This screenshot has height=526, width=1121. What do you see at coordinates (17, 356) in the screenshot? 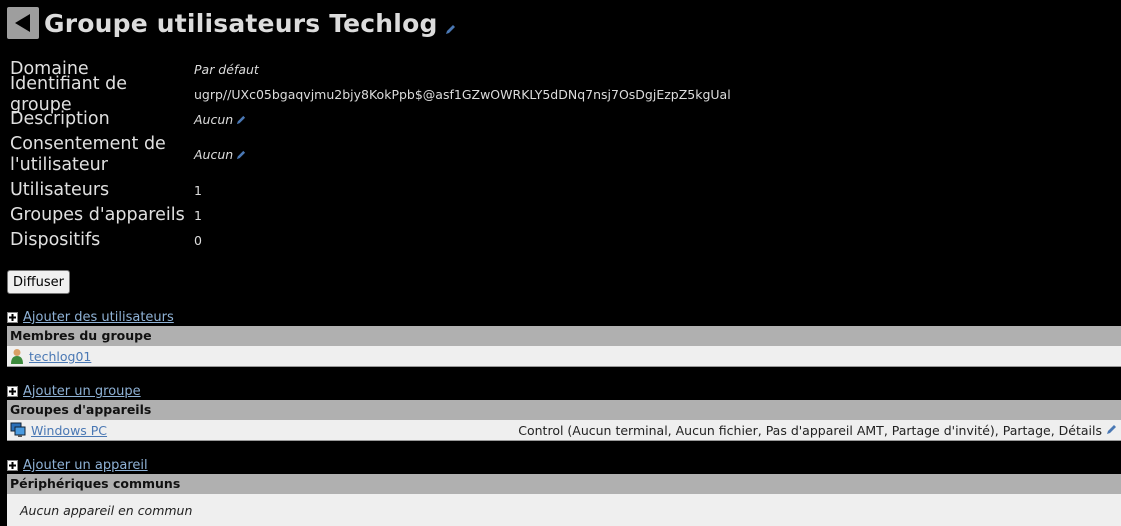
I see `user-icon` at bounding box center [17, 356].